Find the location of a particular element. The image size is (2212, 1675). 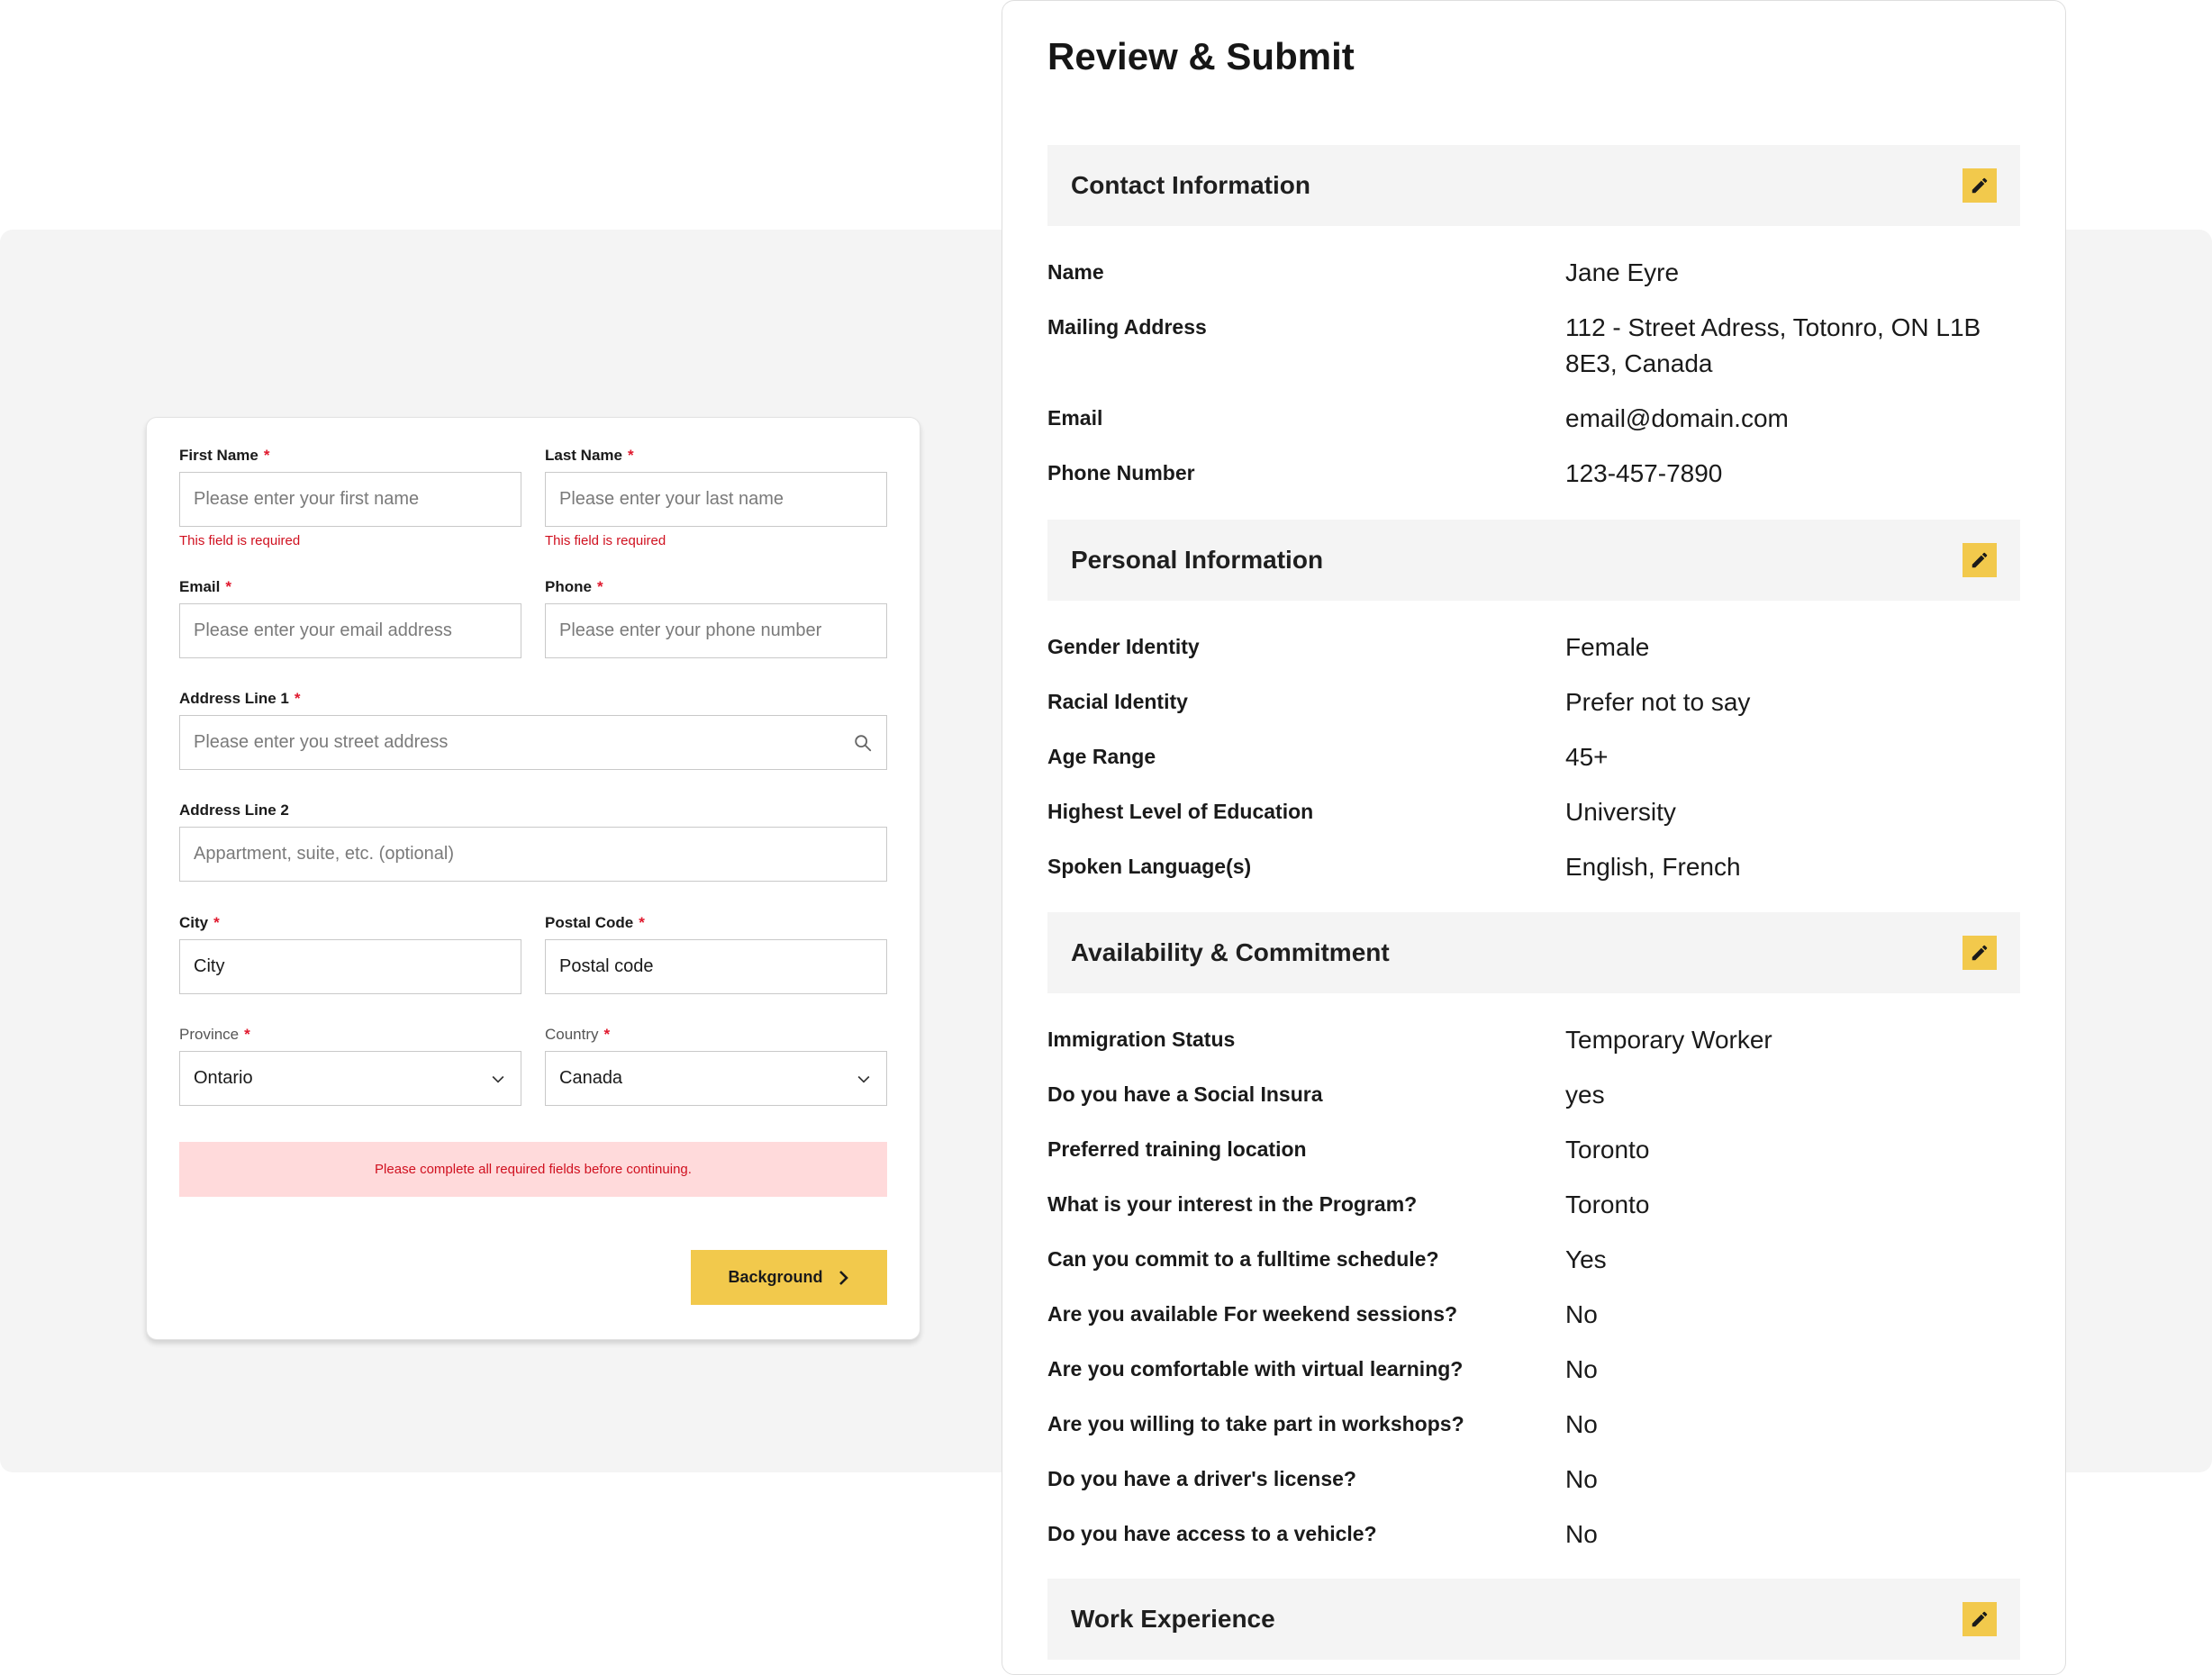

province-select: Ontario is located at coordinates (350, 1078).